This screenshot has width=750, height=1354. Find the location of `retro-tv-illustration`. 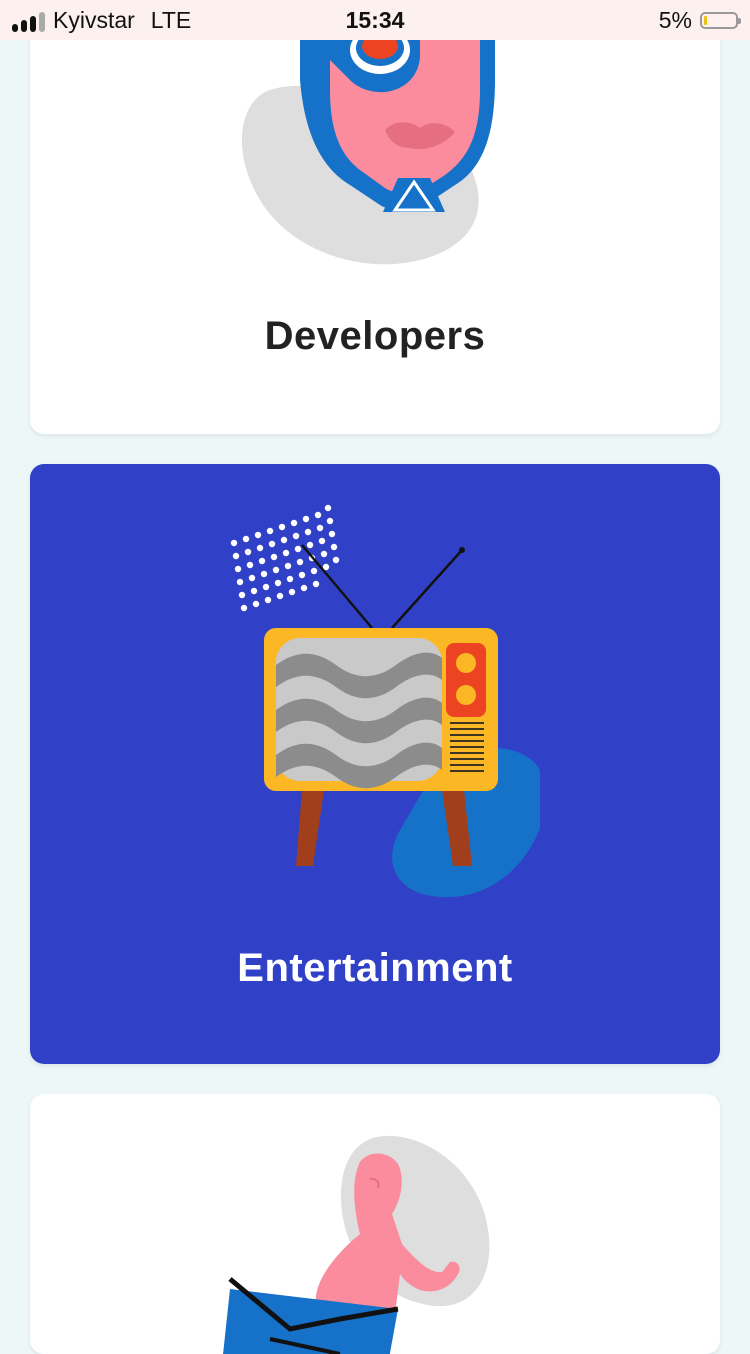

retro-tv-illustration is located at coordinates (385, 701).